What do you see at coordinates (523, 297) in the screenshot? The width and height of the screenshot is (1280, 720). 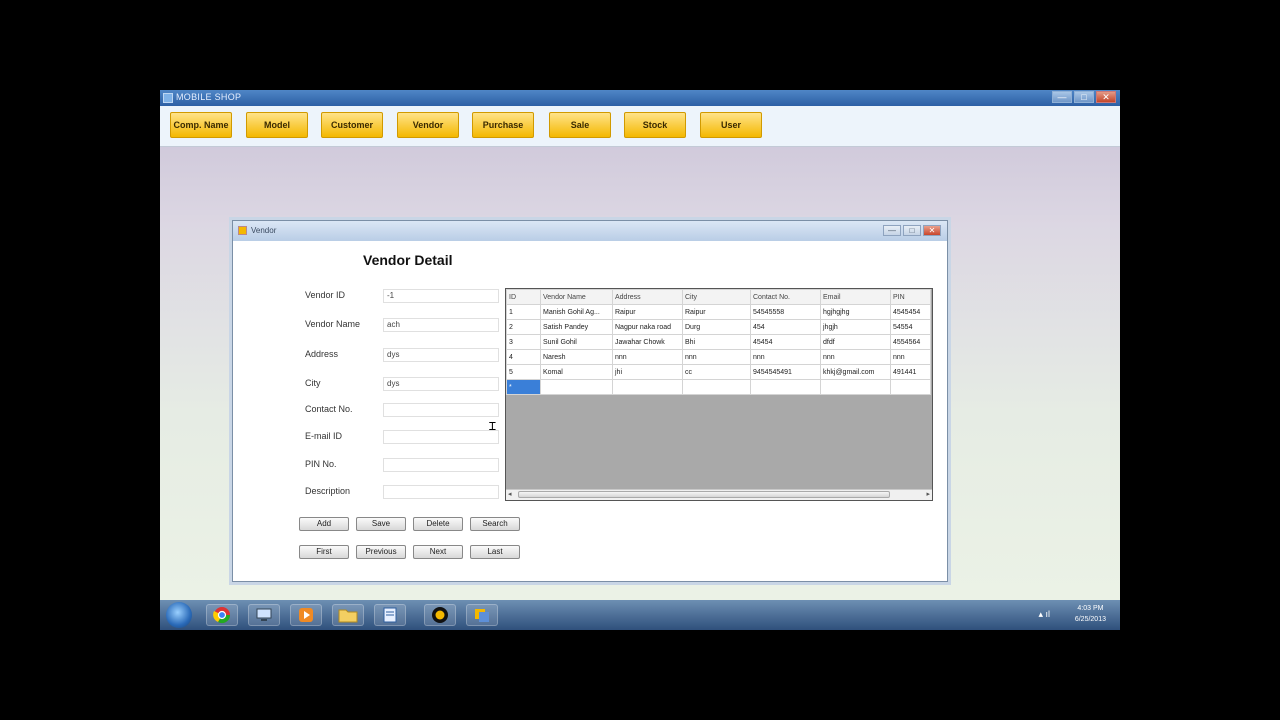 I see `column-header-id: ID` at bounding box center [523, 297].